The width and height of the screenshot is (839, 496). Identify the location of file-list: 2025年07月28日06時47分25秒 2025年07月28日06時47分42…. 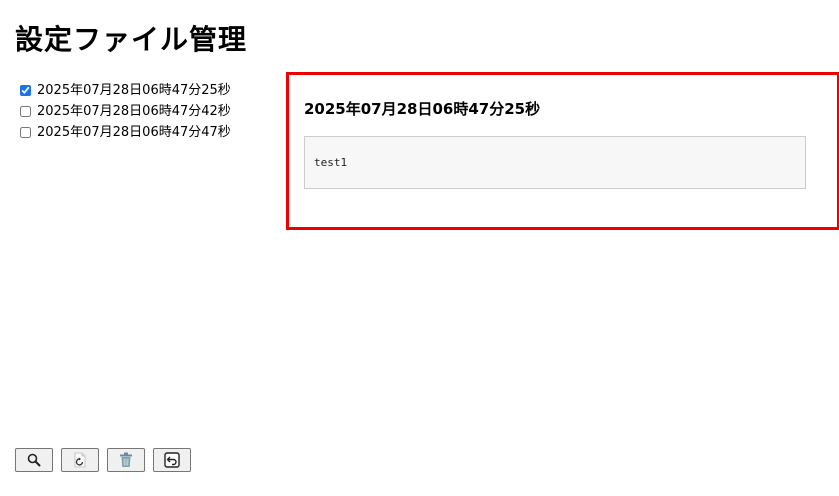
(124, 111).